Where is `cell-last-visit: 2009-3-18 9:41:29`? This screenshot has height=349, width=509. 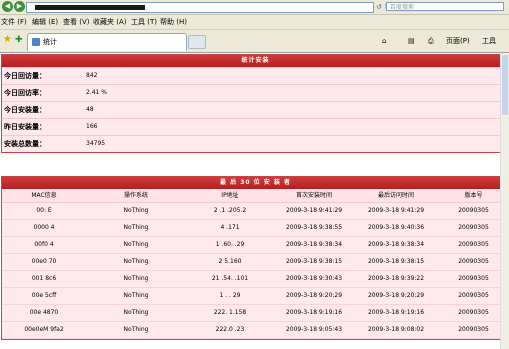 cell-last-visit: 2009-3-18 9:41:29 is located at coordinates (396, 210).